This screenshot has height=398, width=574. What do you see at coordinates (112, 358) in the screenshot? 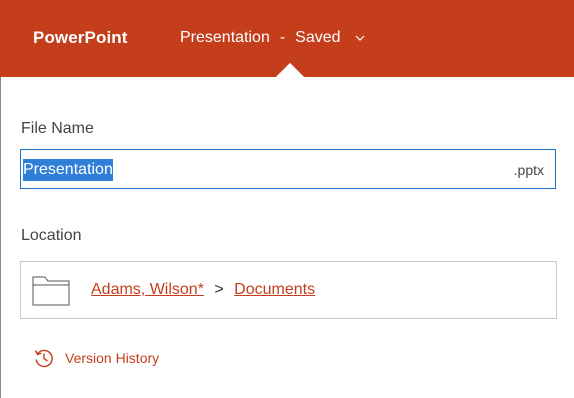
I see `version-history-label: Version History` at bounding box center [112, 358].